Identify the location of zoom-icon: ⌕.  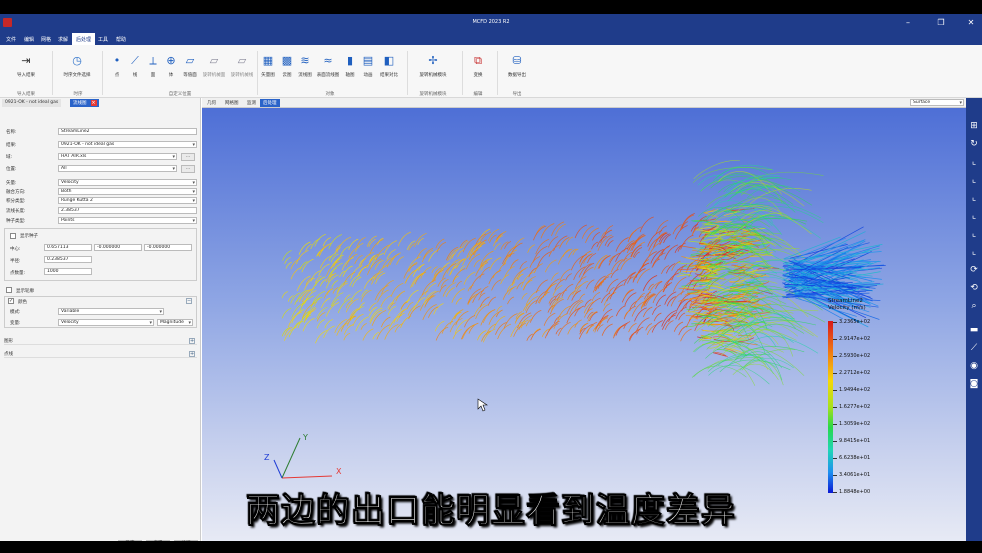
(974, 306).